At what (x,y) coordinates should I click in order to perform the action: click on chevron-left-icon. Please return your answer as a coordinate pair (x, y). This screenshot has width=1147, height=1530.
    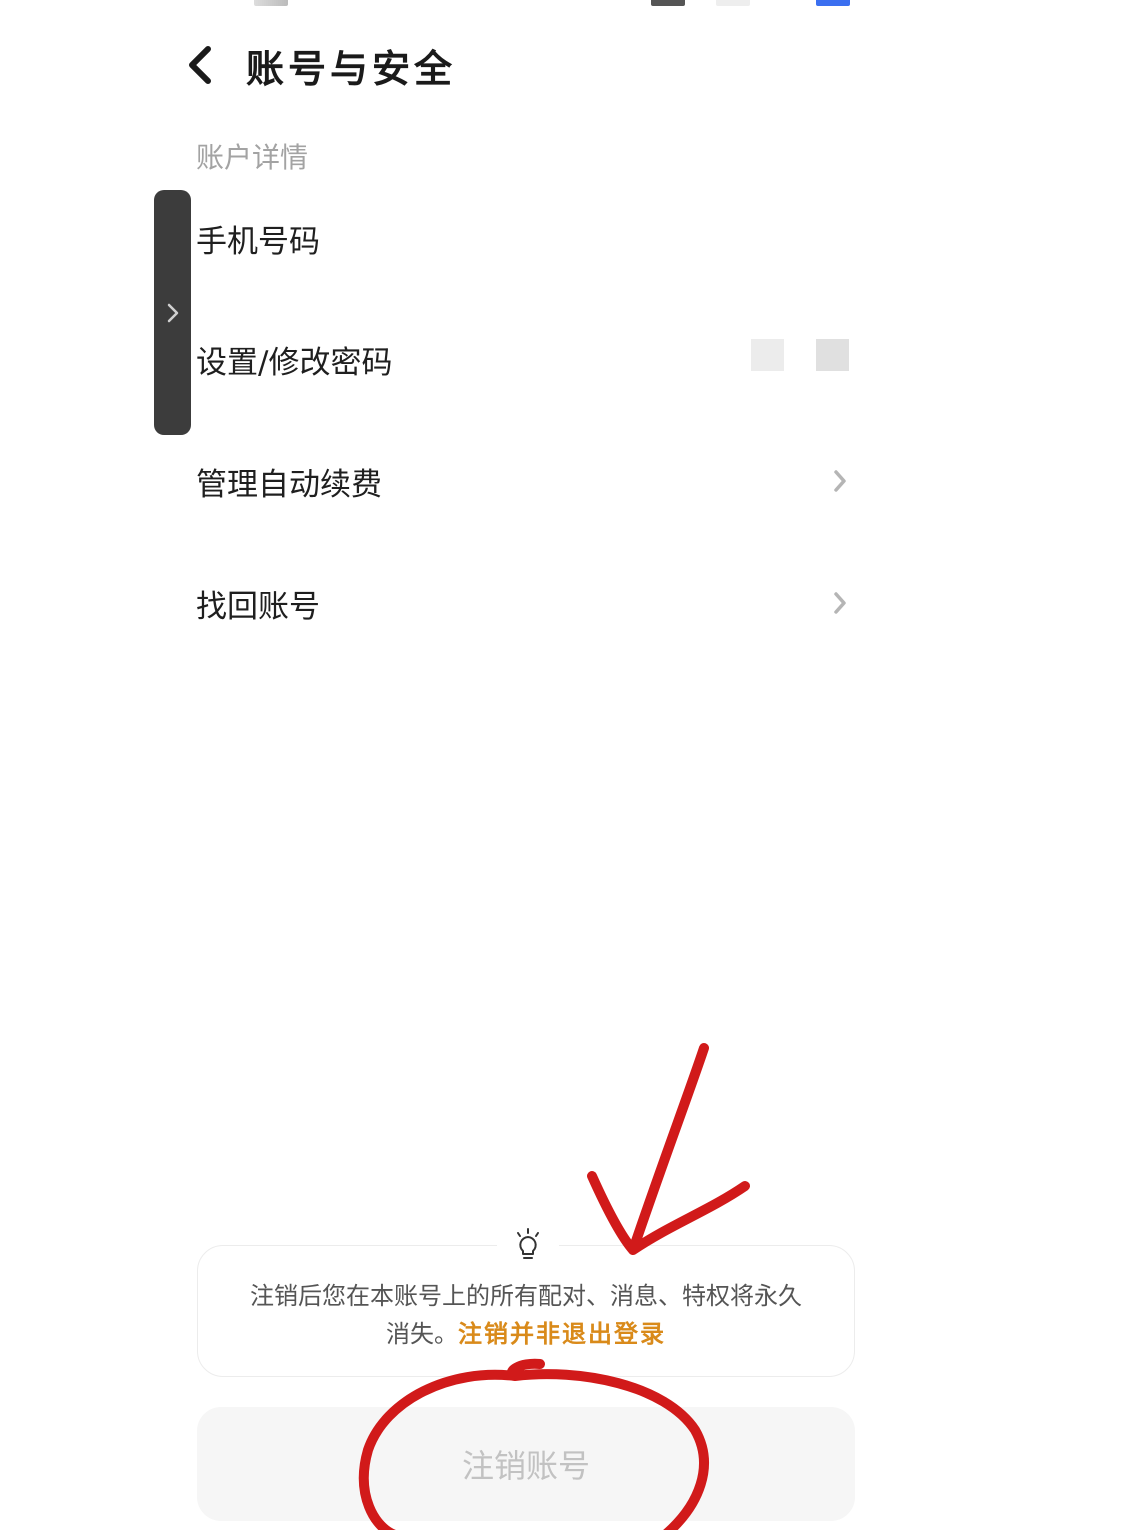
    Looking at the image, I should click on (200, 65).